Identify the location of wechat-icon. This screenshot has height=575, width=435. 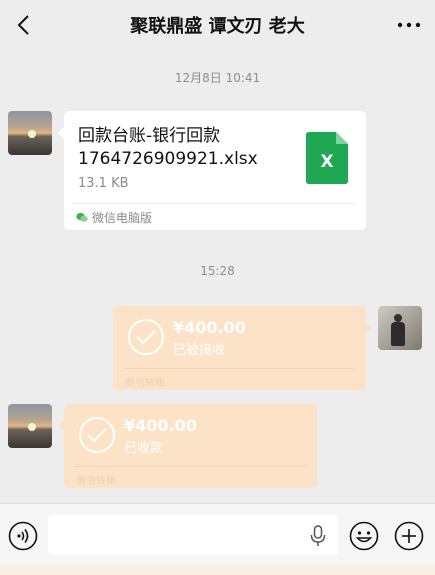
(82, 217).